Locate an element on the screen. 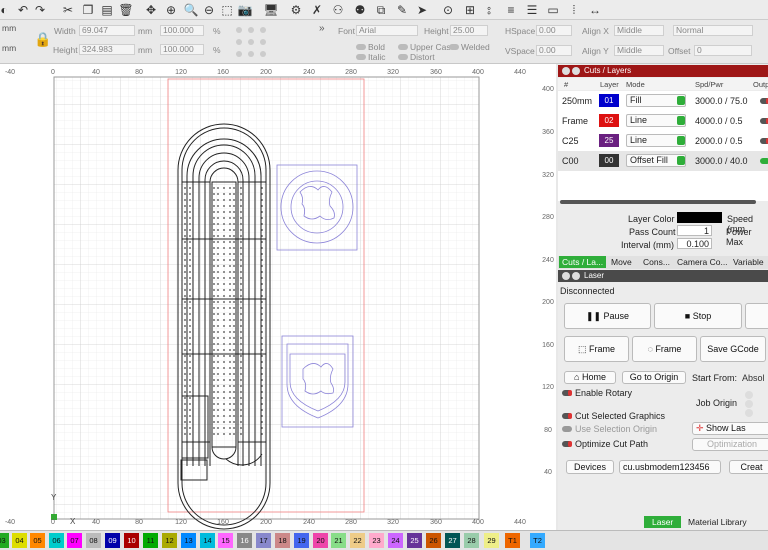 The width and height of the screenshot is (768, 550). undo-icon: ↶ is located at coordinates (23, 10).